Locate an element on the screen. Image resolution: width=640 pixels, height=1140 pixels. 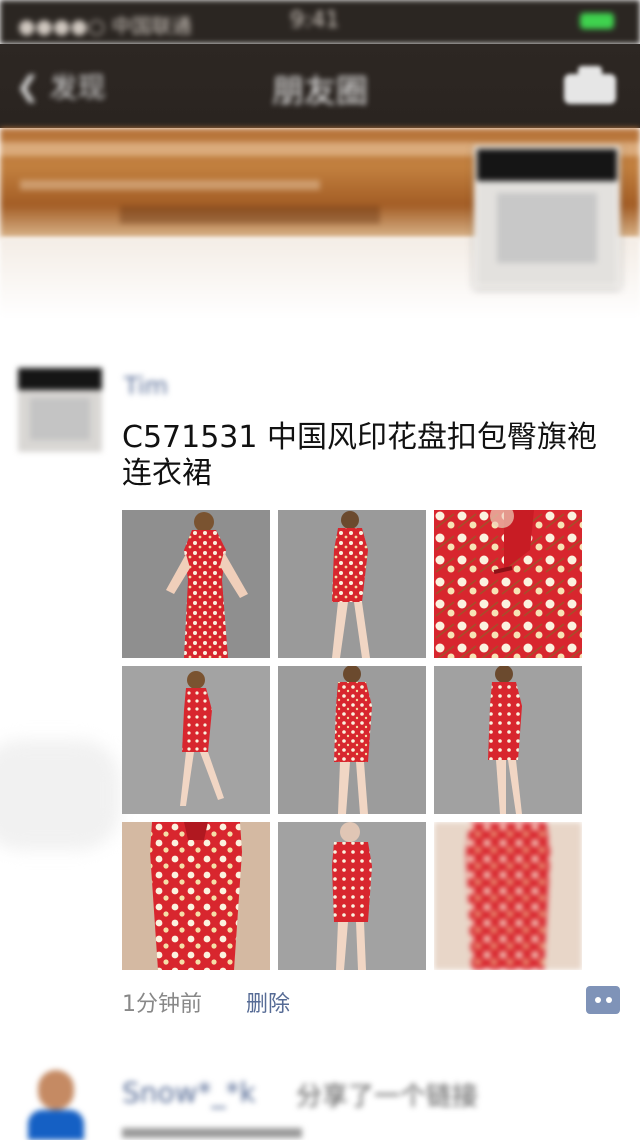
clock: 9:41 is located at coordinates (315, 20).